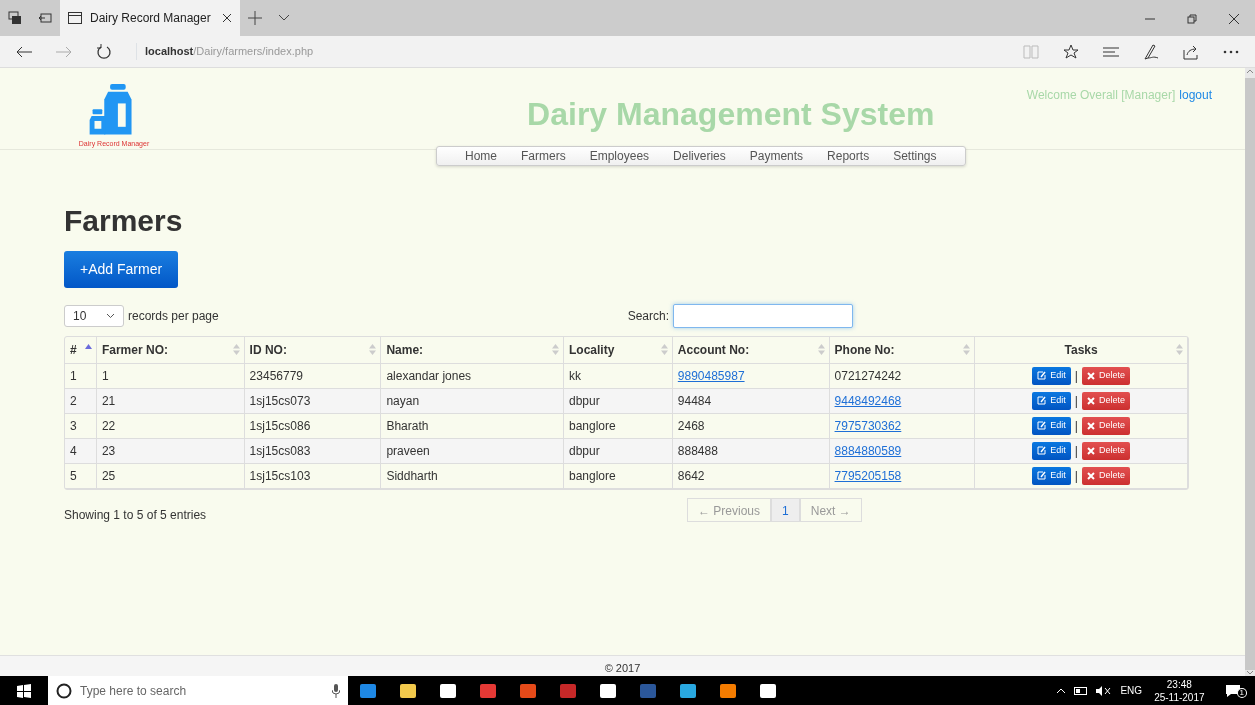 The width and height of the screenshot is (1255, 705). What do you see at coordinates (648, 316) in the screenshot?
I see `search-label: Search:` at bounding box center [648, 316].